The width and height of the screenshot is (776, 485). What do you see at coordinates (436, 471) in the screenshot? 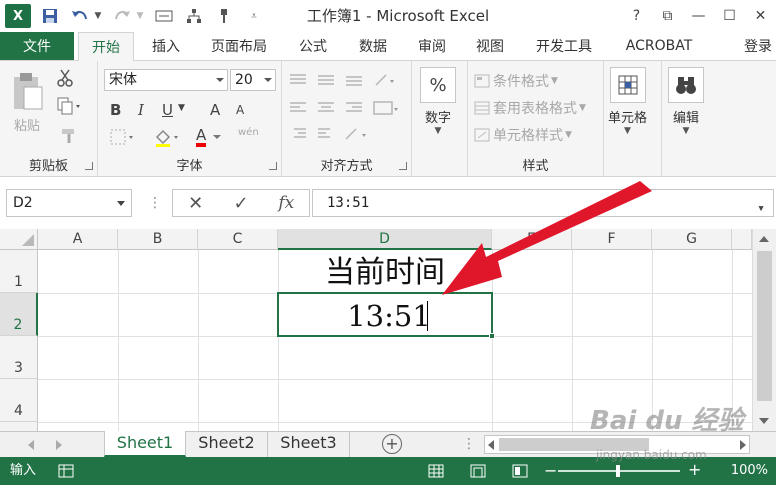
I see `normal-view-icon` at bounding box center [436, 471].